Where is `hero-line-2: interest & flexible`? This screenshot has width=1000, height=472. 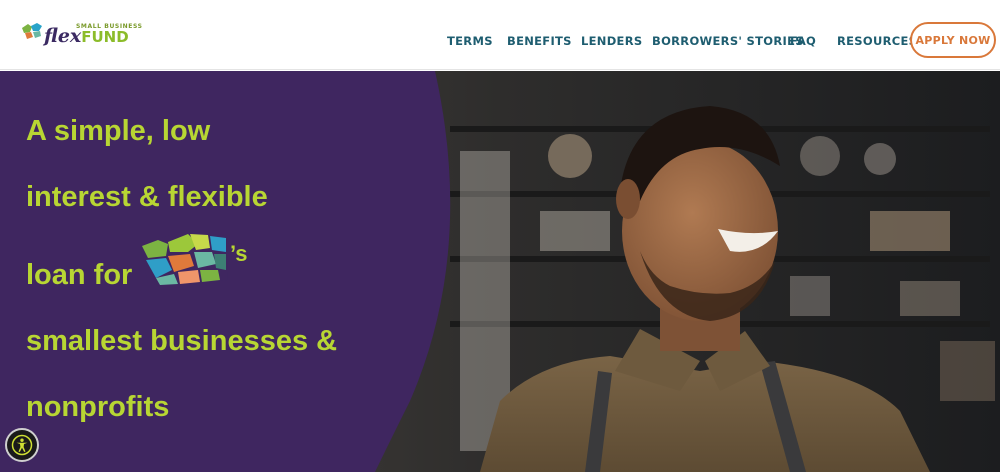
hero-line-2: interest & flexible is located at coordinates (147, 197).